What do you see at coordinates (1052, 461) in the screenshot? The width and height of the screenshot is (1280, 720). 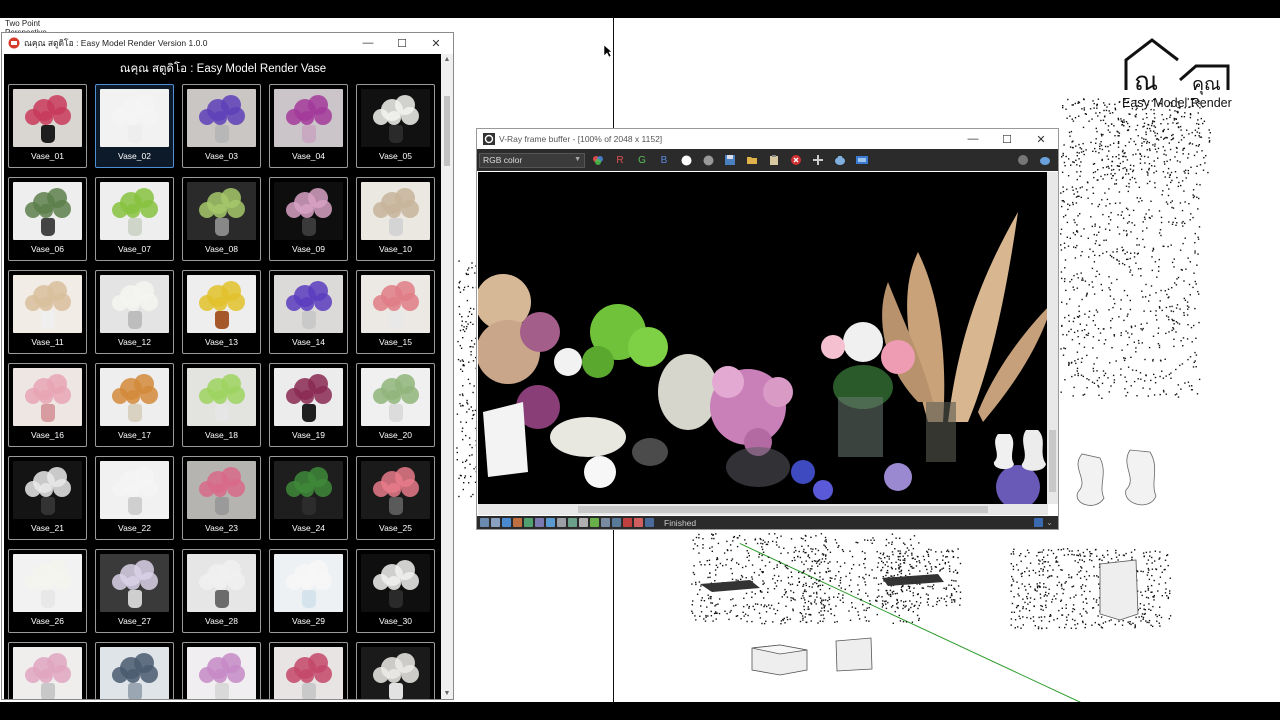 I see `vray-vscroll-thumb` at bounding box center [1052, 461].